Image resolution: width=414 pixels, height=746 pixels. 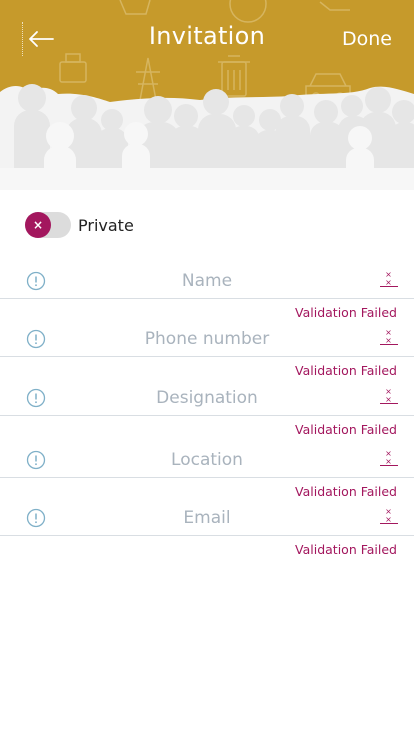 I want to click on name-field-row: × × Validation Failed, so click(x=207, y=291).